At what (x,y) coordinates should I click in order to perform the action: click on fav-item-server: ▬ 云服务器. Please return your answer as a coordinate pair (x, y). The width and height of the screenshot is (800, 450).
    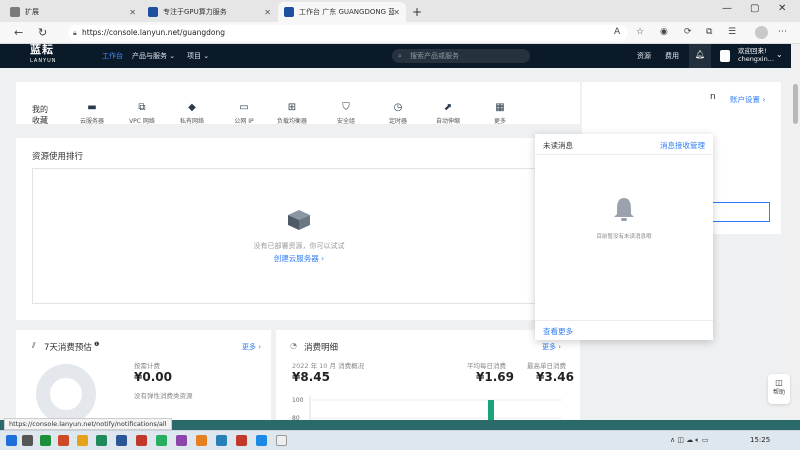
    Looking at the image, I should click on (92, 113).